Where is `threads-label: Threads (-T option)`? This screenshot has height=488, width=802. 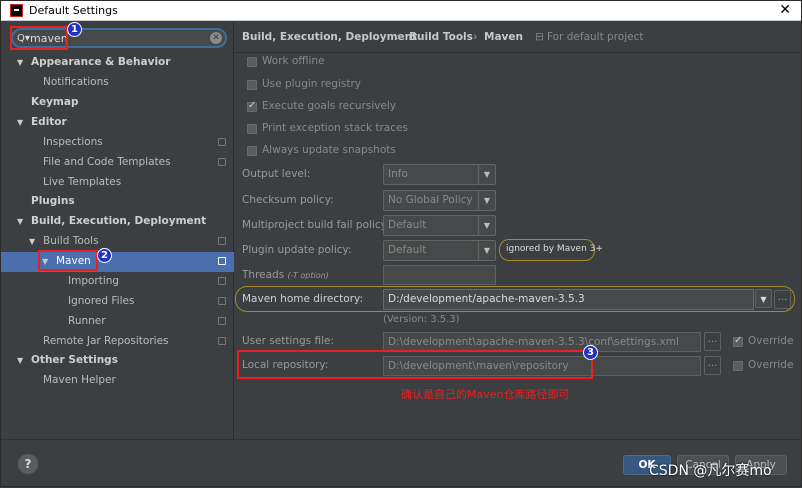 threads-label: Threads (-T option) is located at coordinates (285, 275).